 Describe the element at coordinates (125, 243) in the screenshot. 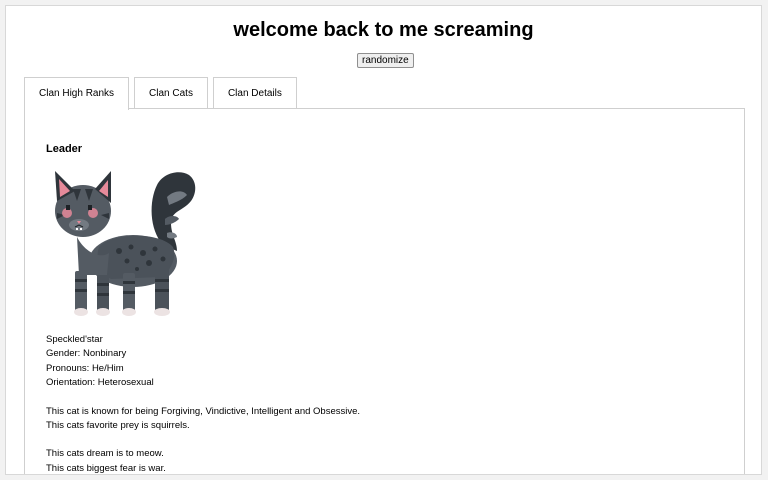

I see `cat-sprite-icon` at that location.